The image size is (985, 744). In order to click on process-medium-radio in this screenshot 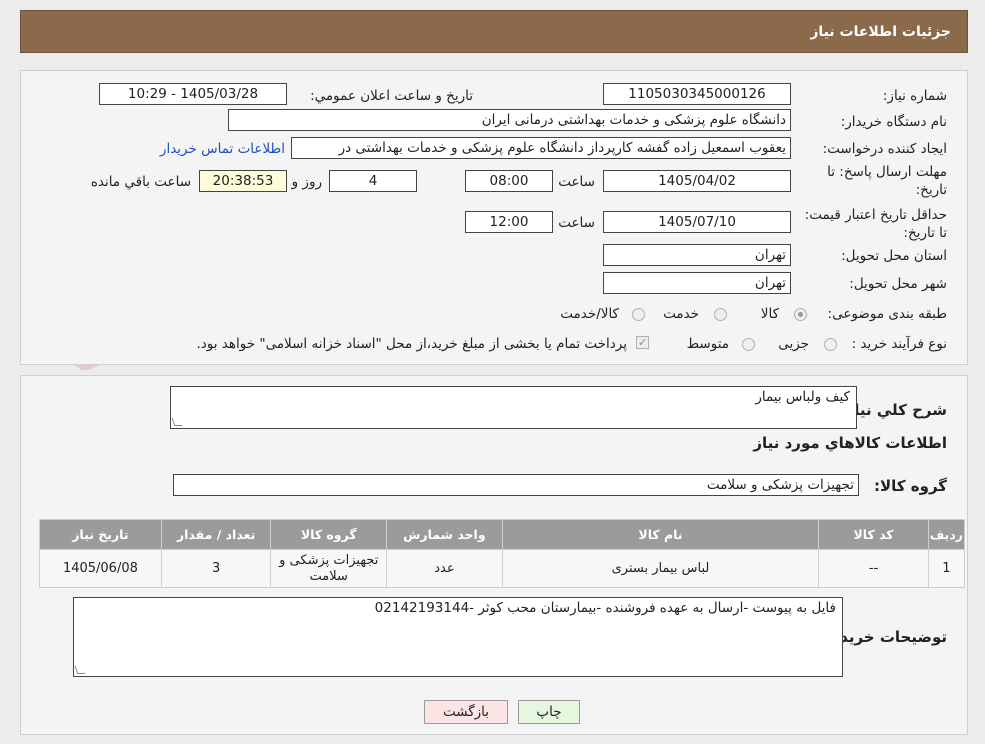, I will do `click(748, 344)`.